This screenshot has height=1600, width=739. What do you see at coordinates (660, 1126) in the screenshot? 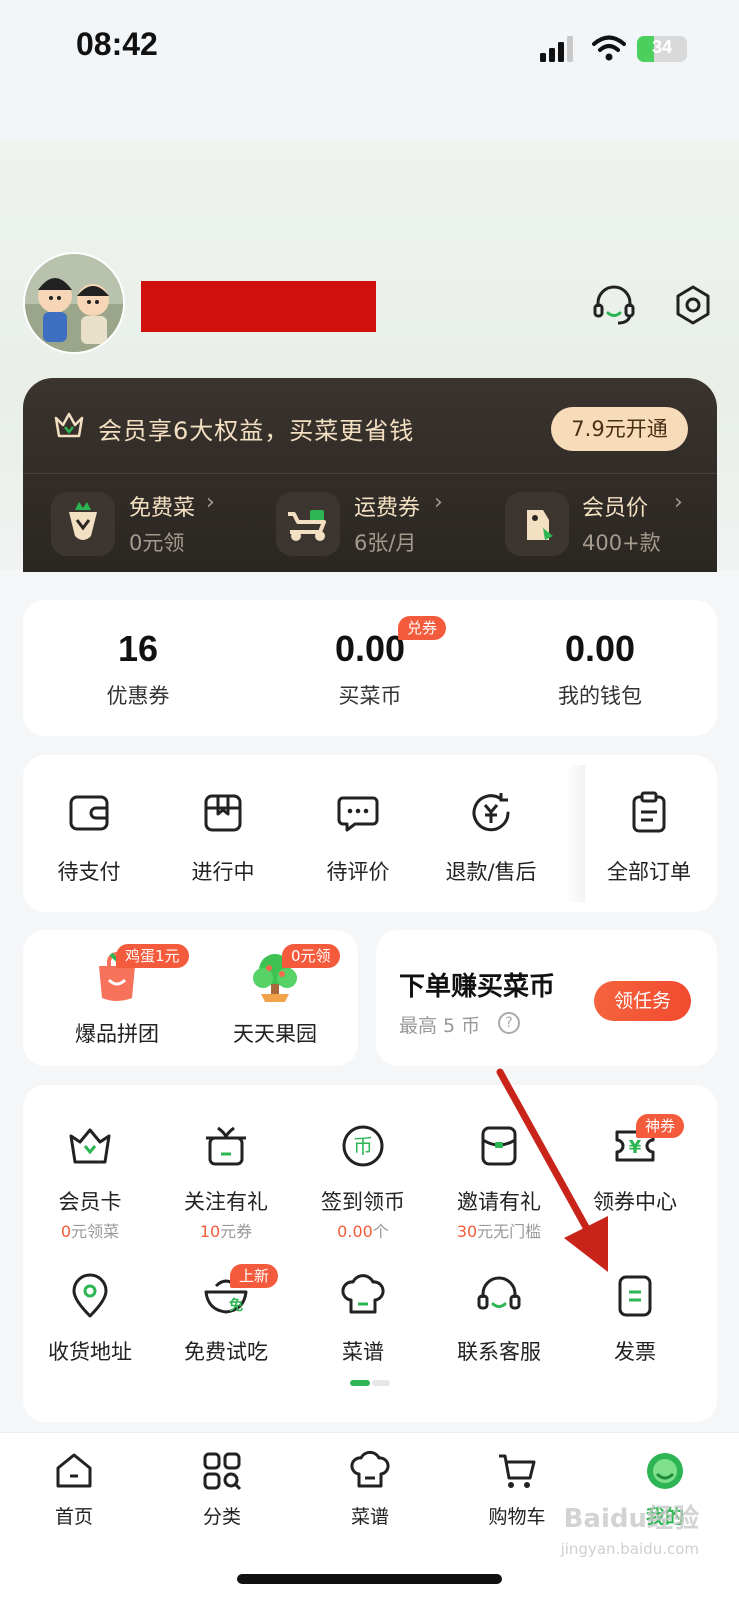
I see `service-badge: 神券` at bounding box center [660, 1126].